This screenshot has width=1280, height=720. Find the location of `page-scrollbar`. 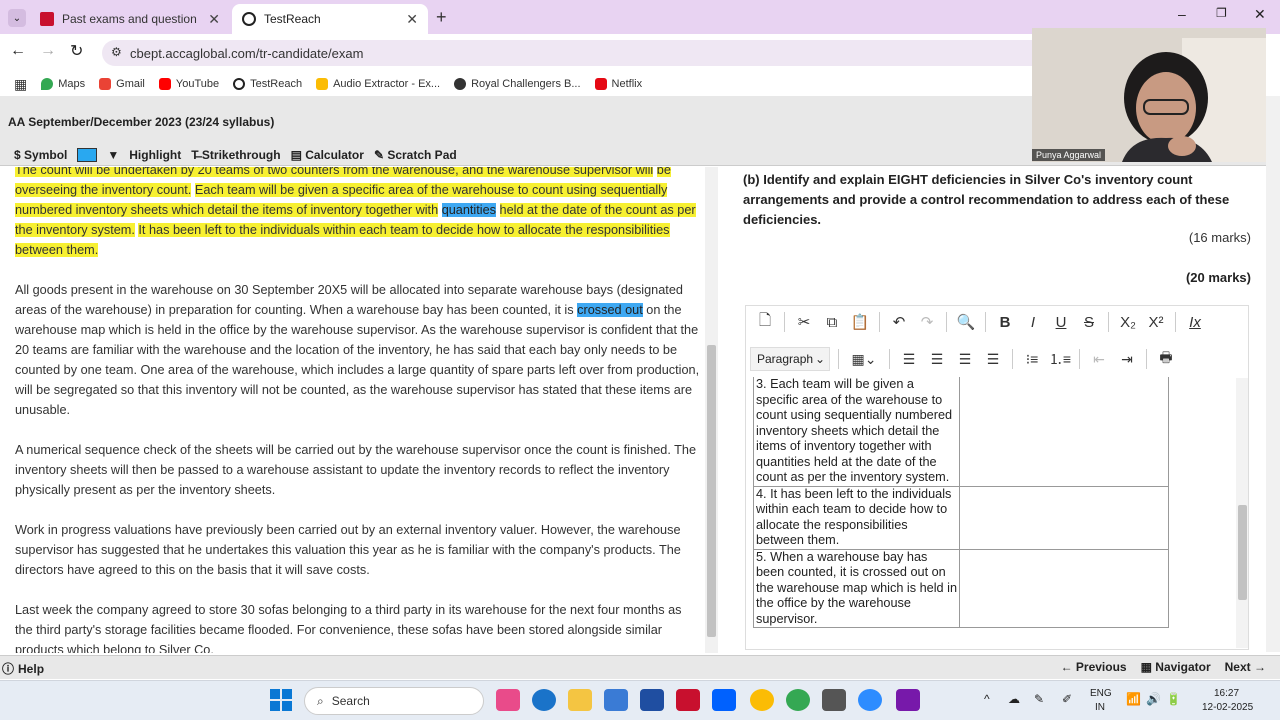

page-scrollbar is located at coordinates (1273, 374).